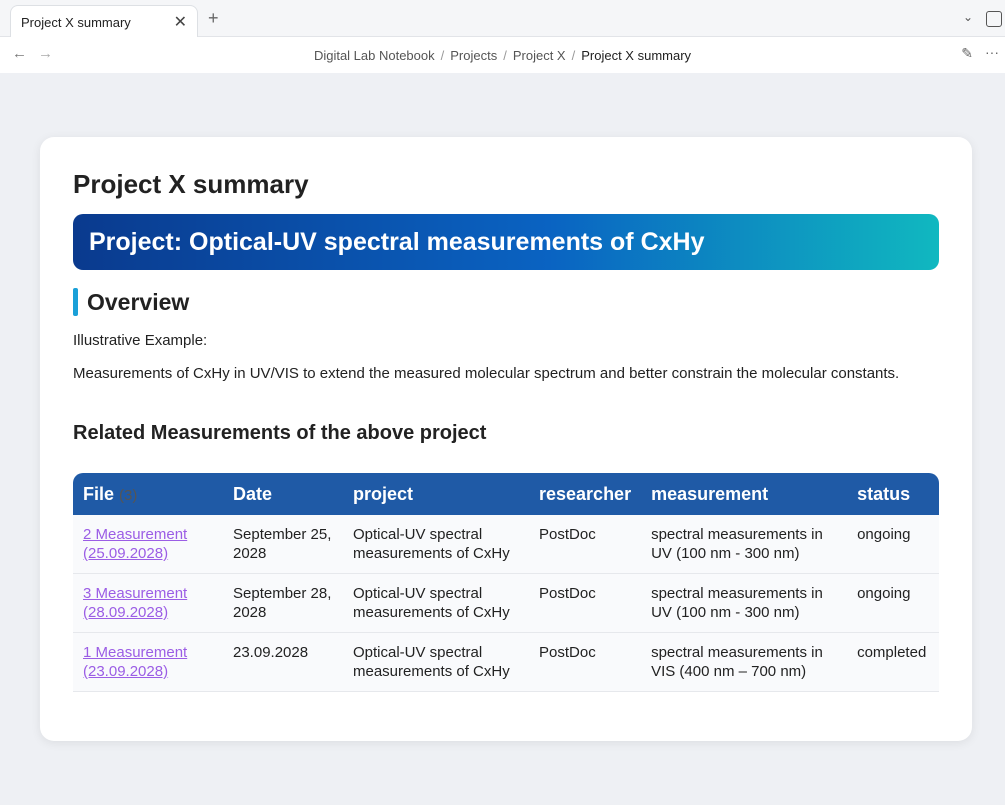 This screenshot has height=805, width=1005. I want to click on breadcrumb-3: Project X summary, so click(636, 55).